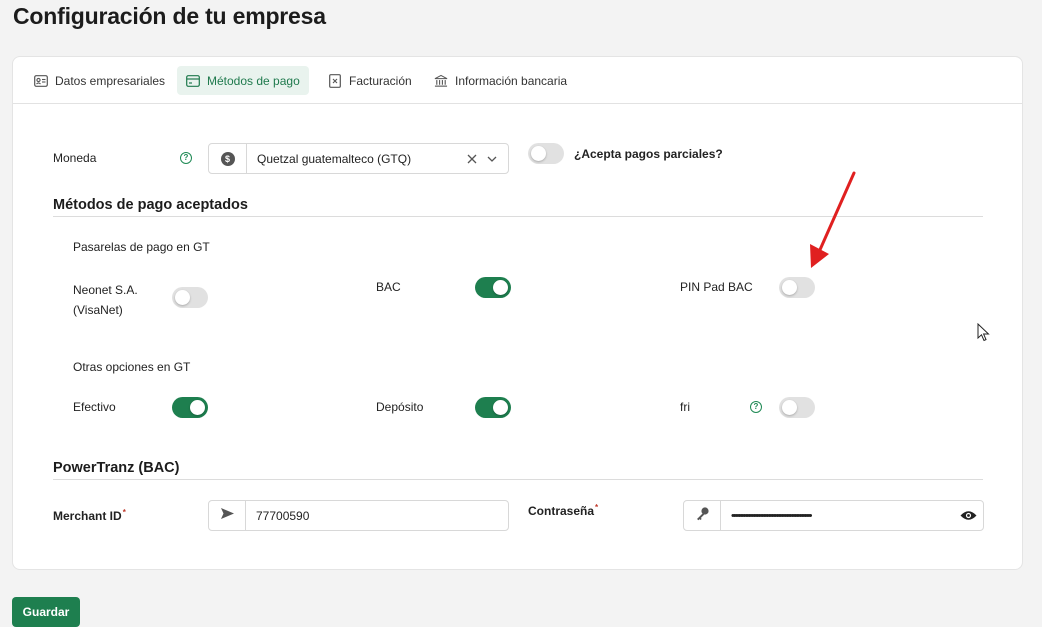  I want to click on invoice-icon, so click(335, 80).